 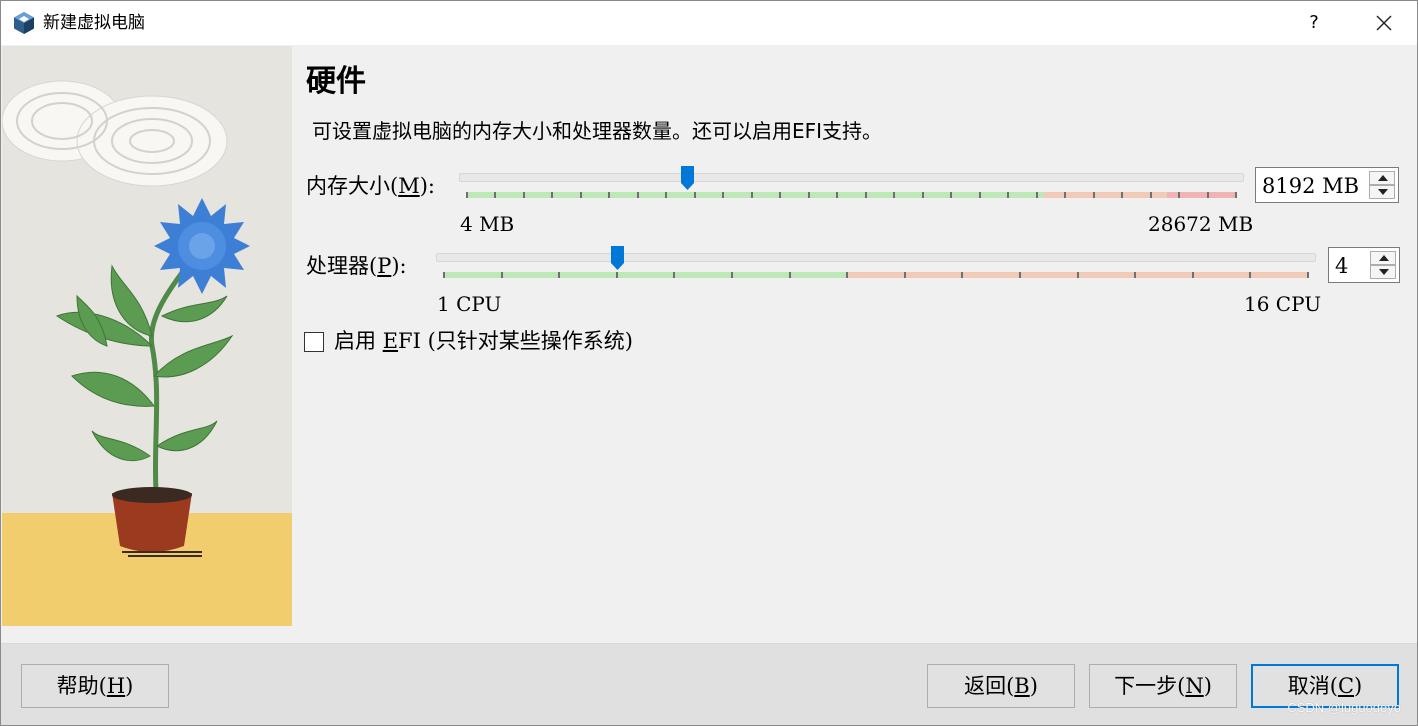 What do you see at coordinates (24, 23) in the screenshot?
I see `virtualbox-icon` at bounding box center [24, 23].